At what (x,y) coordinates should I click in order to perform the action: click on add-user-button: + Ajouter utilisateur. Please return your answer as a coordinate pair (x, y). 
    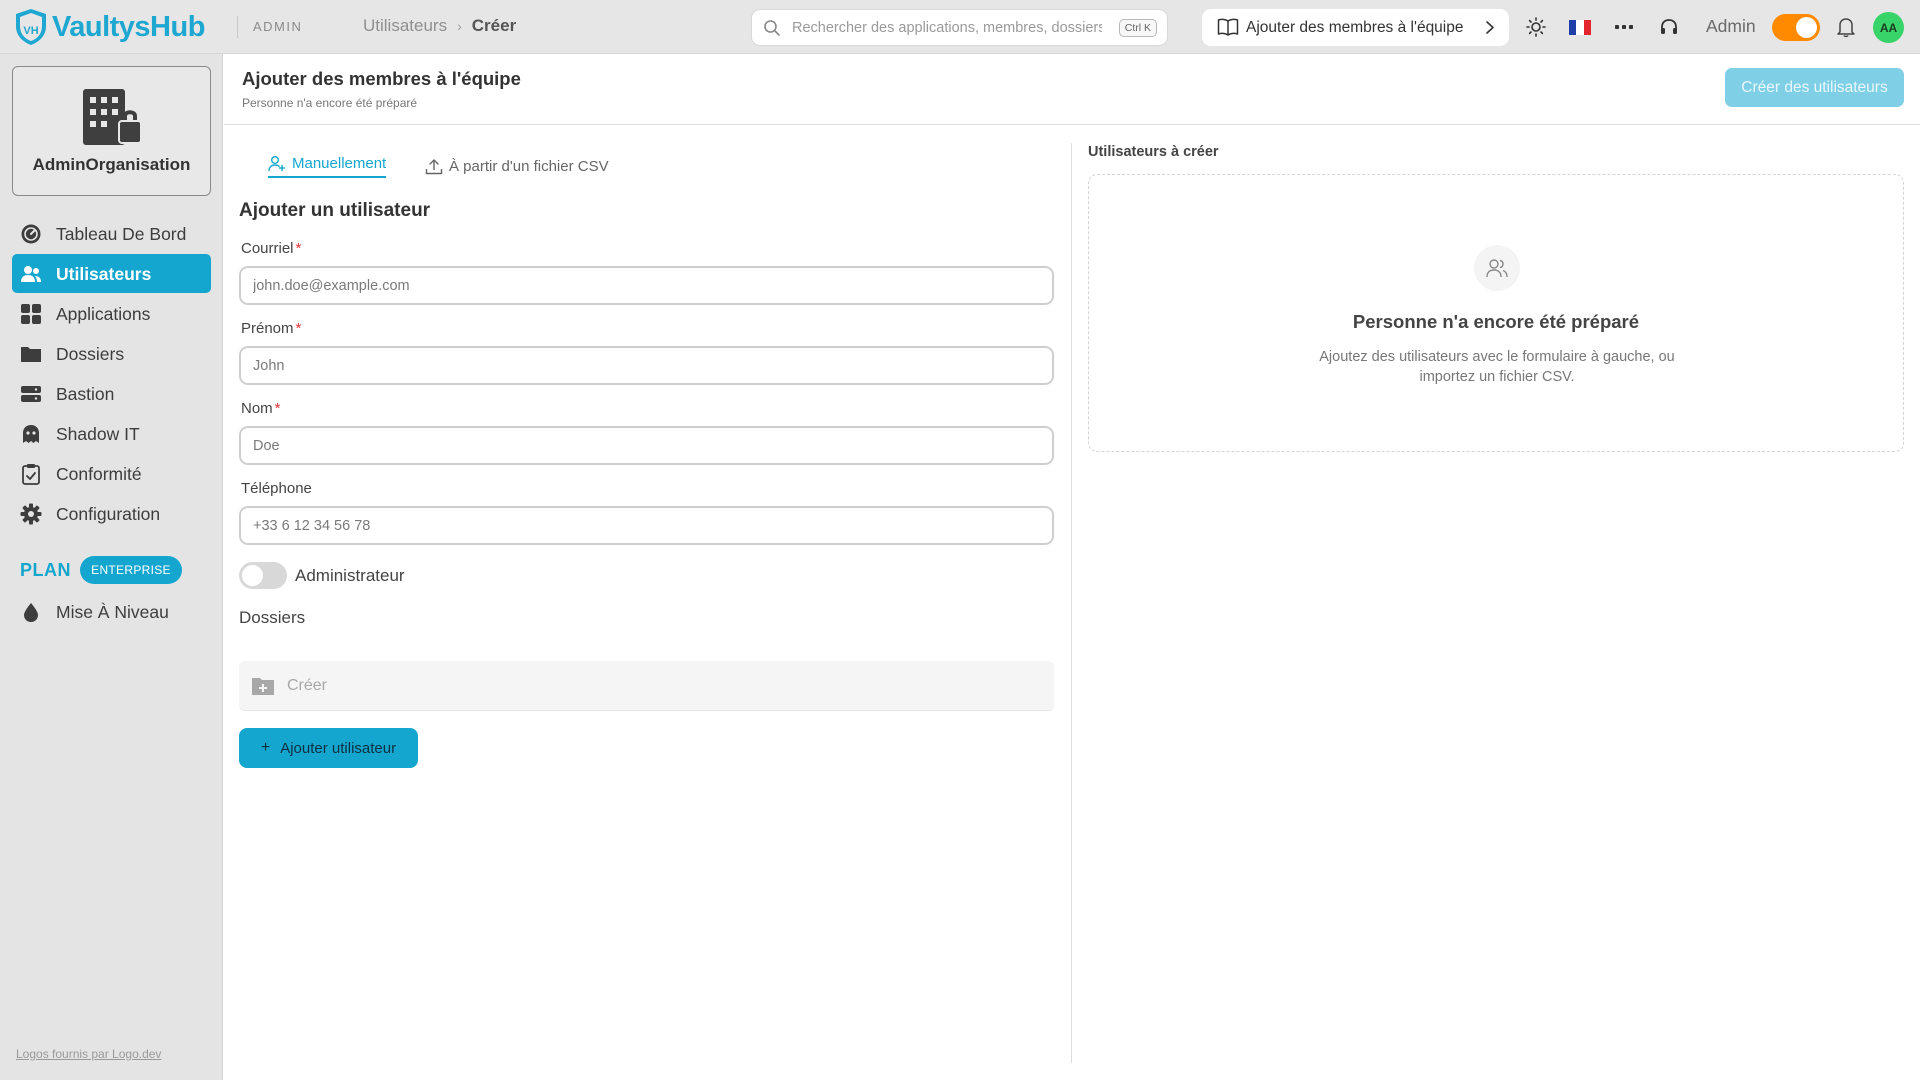
    Looking at the image, I should click on (328, 748).